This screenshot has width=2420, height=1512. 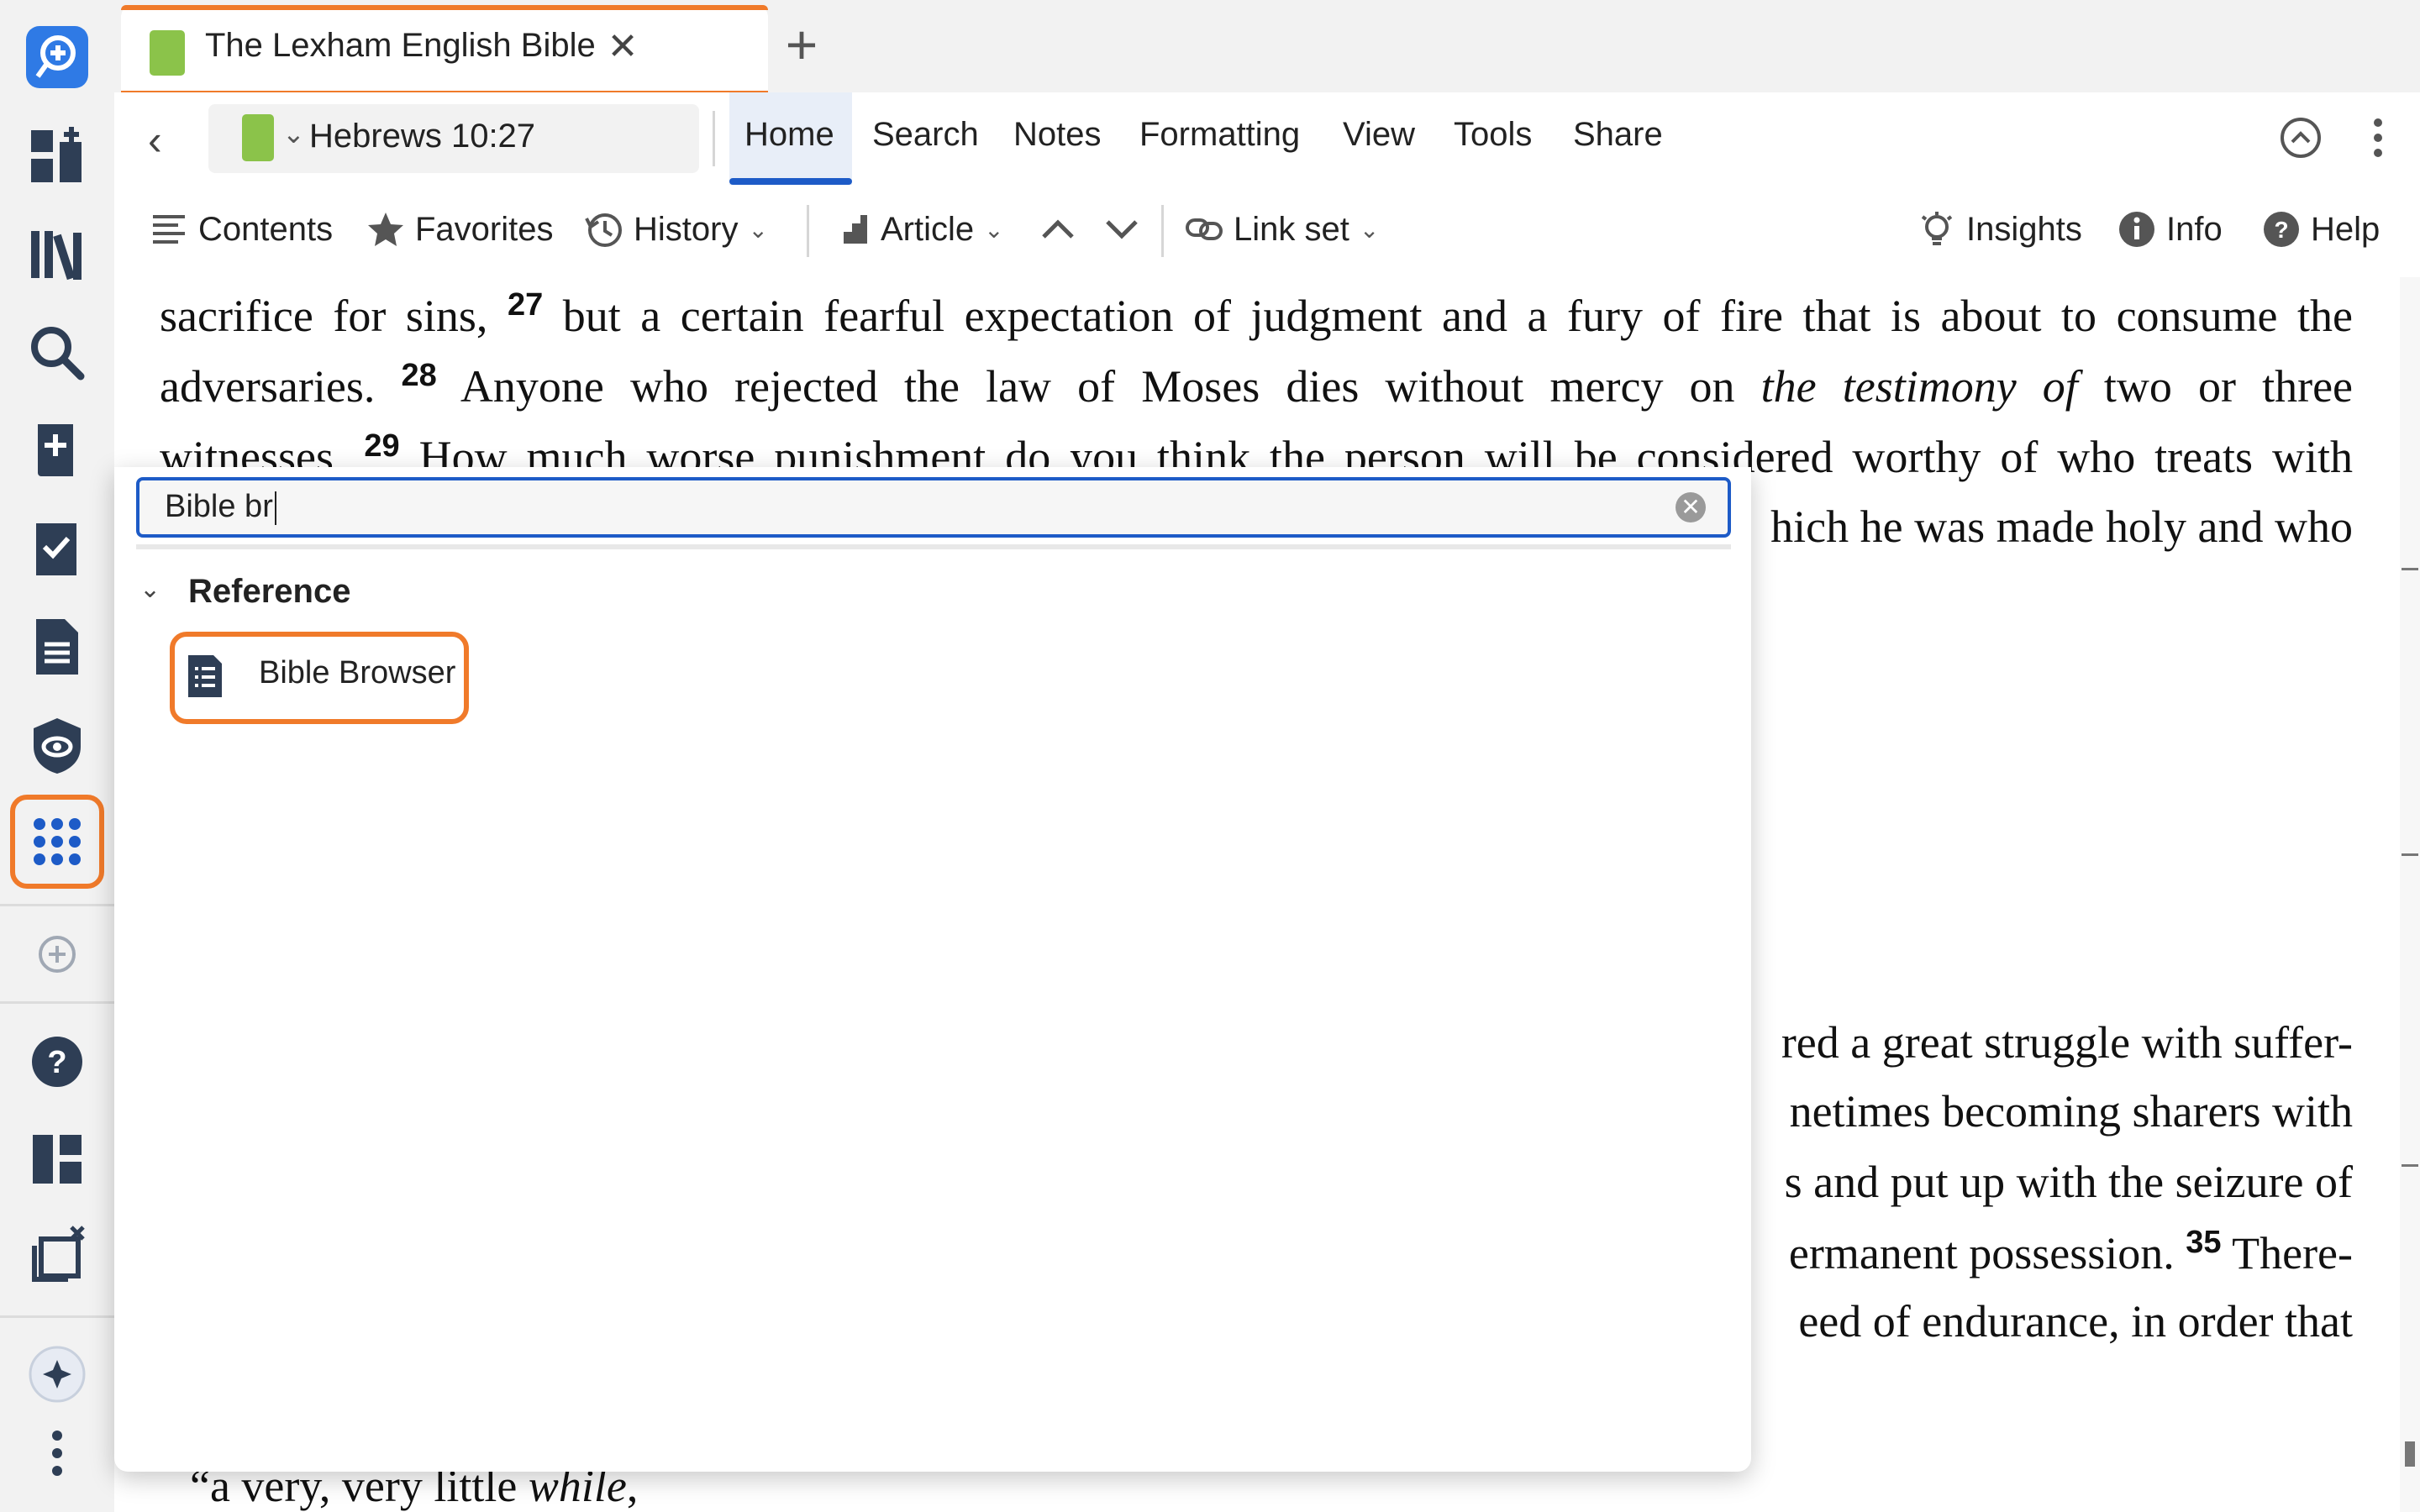 What do you see at coordinates (789, 135) in the screenshot?
I see `menu-home: Home` at bounding box center [789, 135].